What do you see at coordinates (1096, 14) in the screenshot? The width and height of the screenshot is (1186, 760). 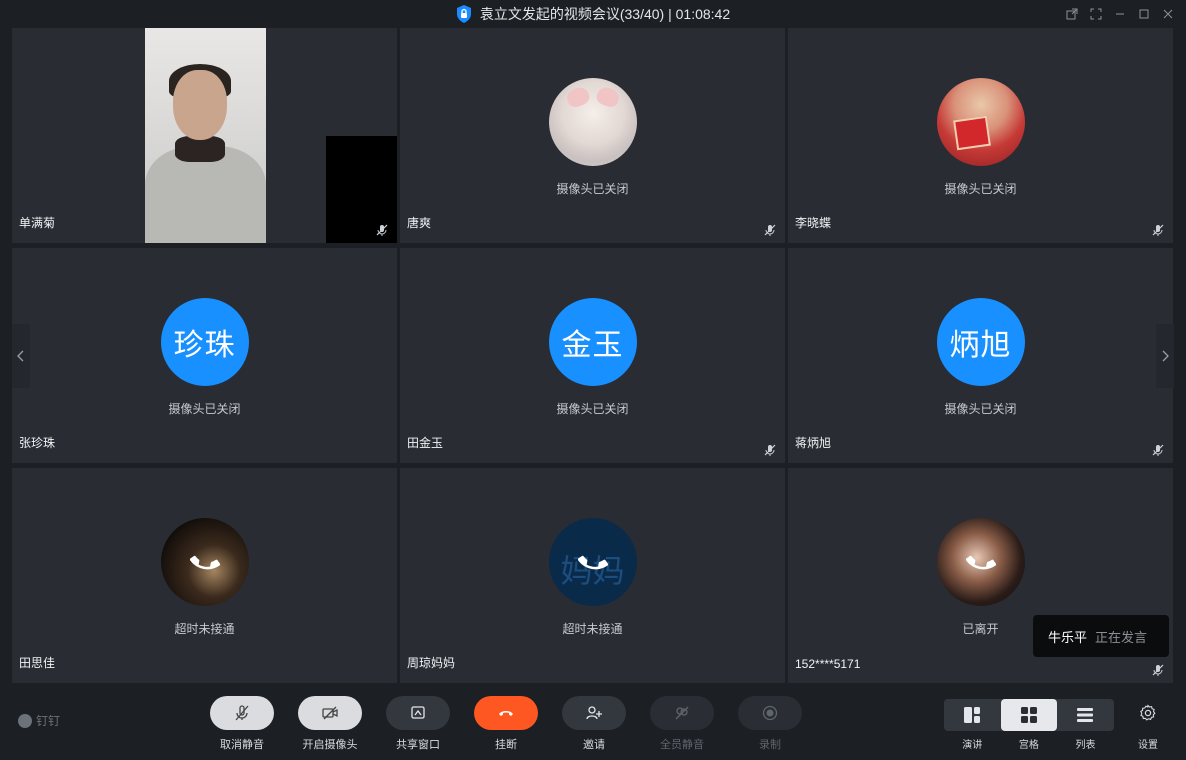 I see `fullscreen-icon` at bounding box center [1096, 14].